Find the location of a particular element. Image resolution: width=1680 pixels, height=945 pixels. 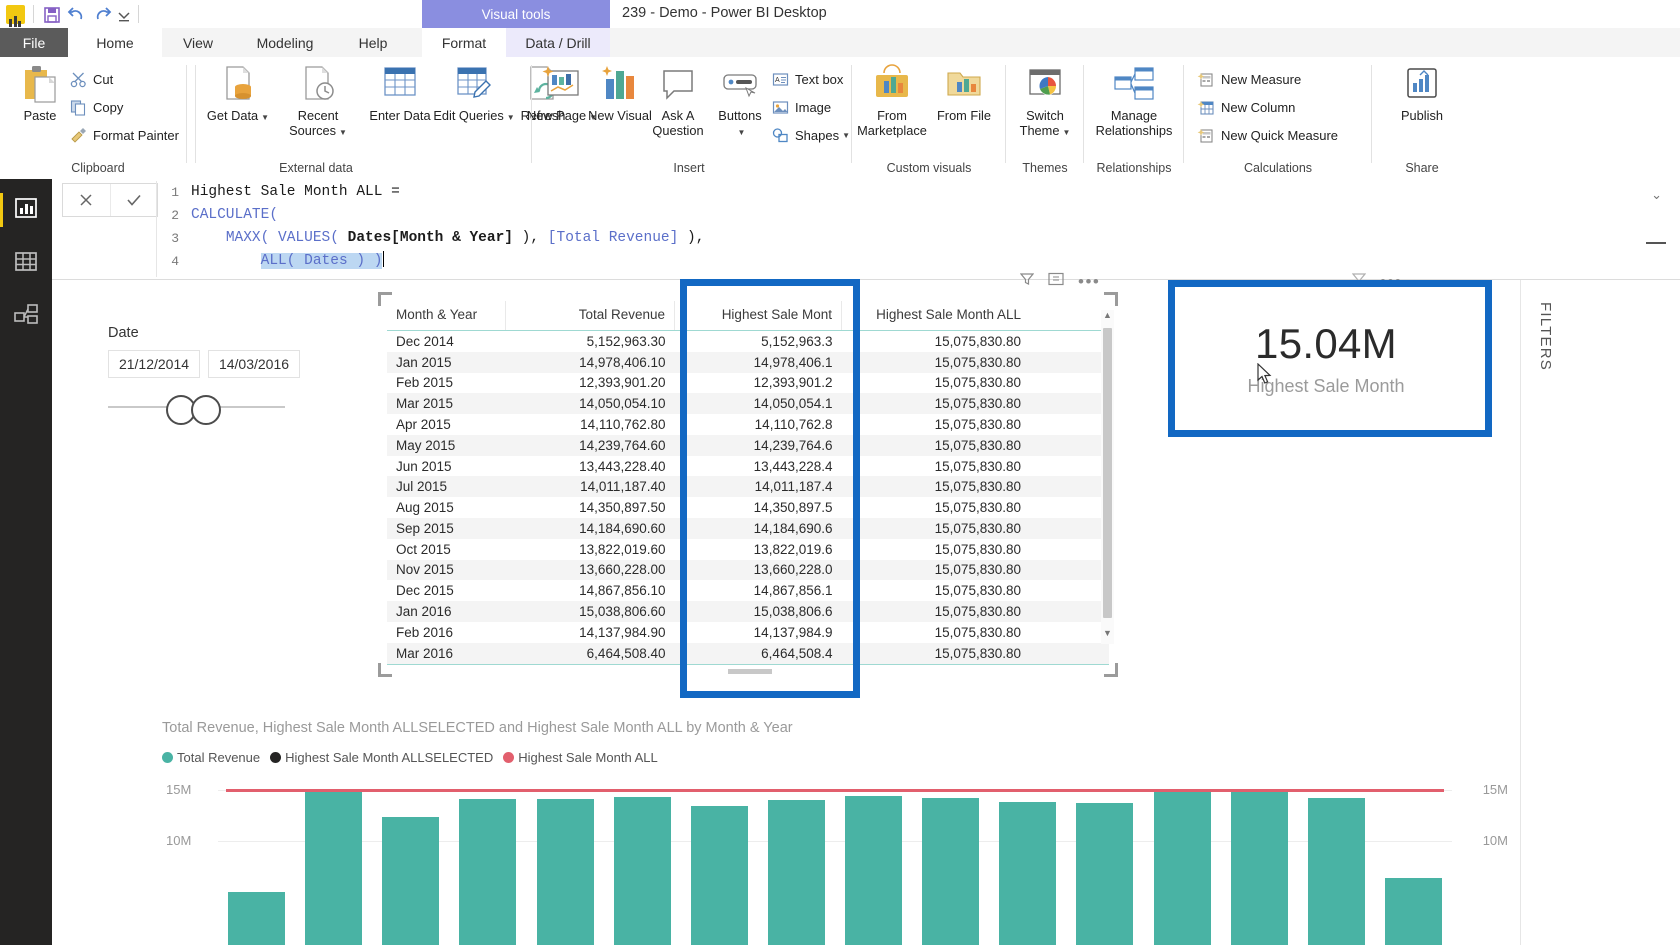

scroll-down-arrow-icon: ▼ is located at coordinates (1107, 636).